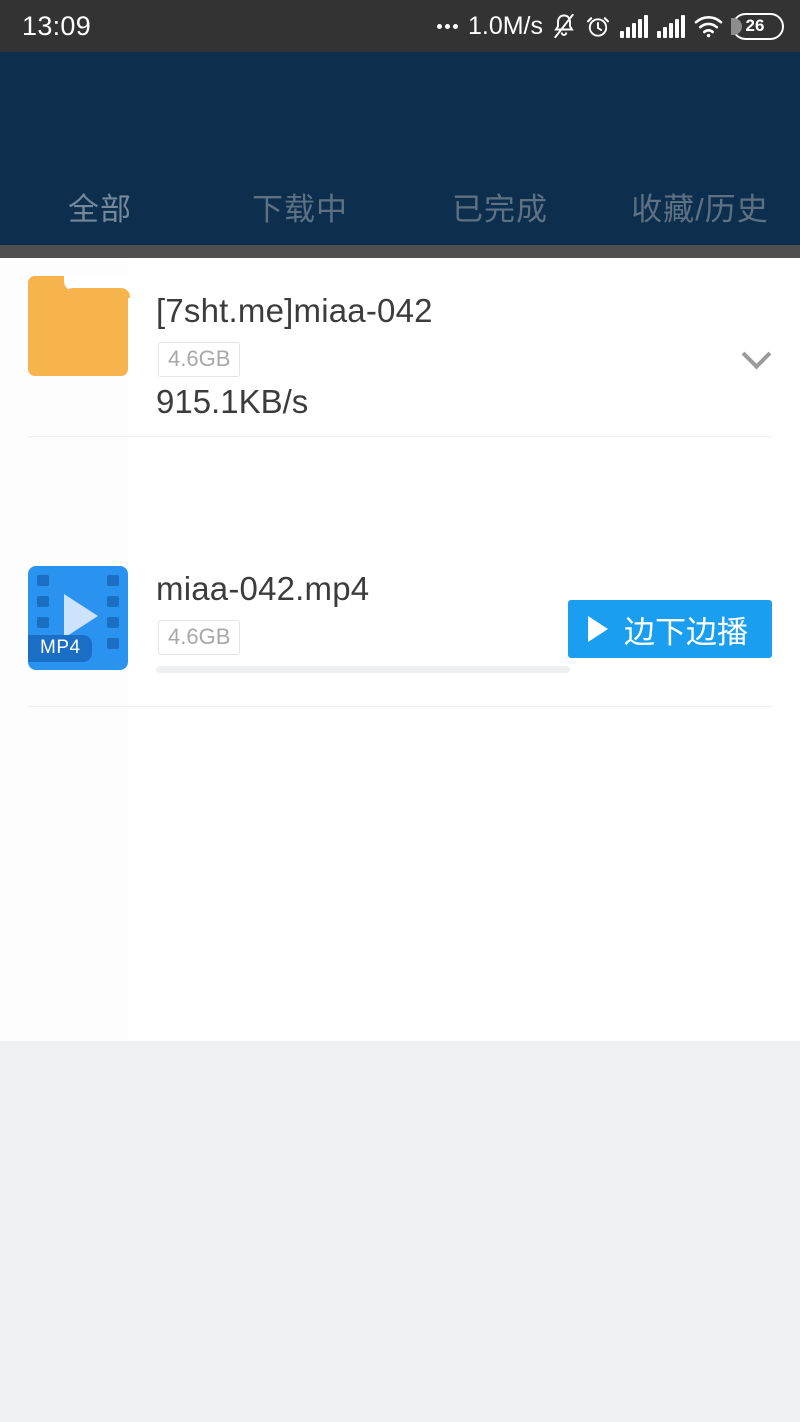  I want to click on folder-icon, so click(79, 325).